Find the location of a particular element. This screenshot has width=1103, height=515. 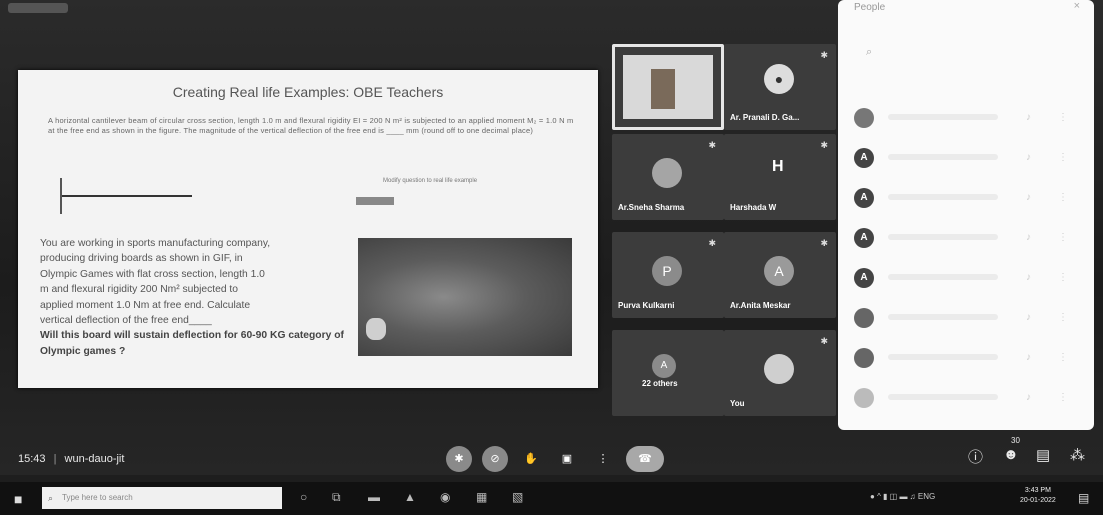

app-icon: ▧ is located at coordinates (517, 497).